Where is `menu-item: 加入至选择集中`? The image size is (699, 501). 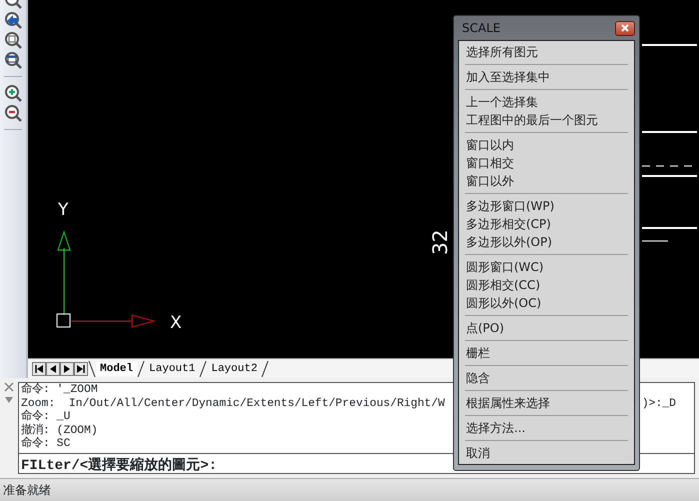
menu-item: 加入至选择集中 is located at coordinates (546, 77).